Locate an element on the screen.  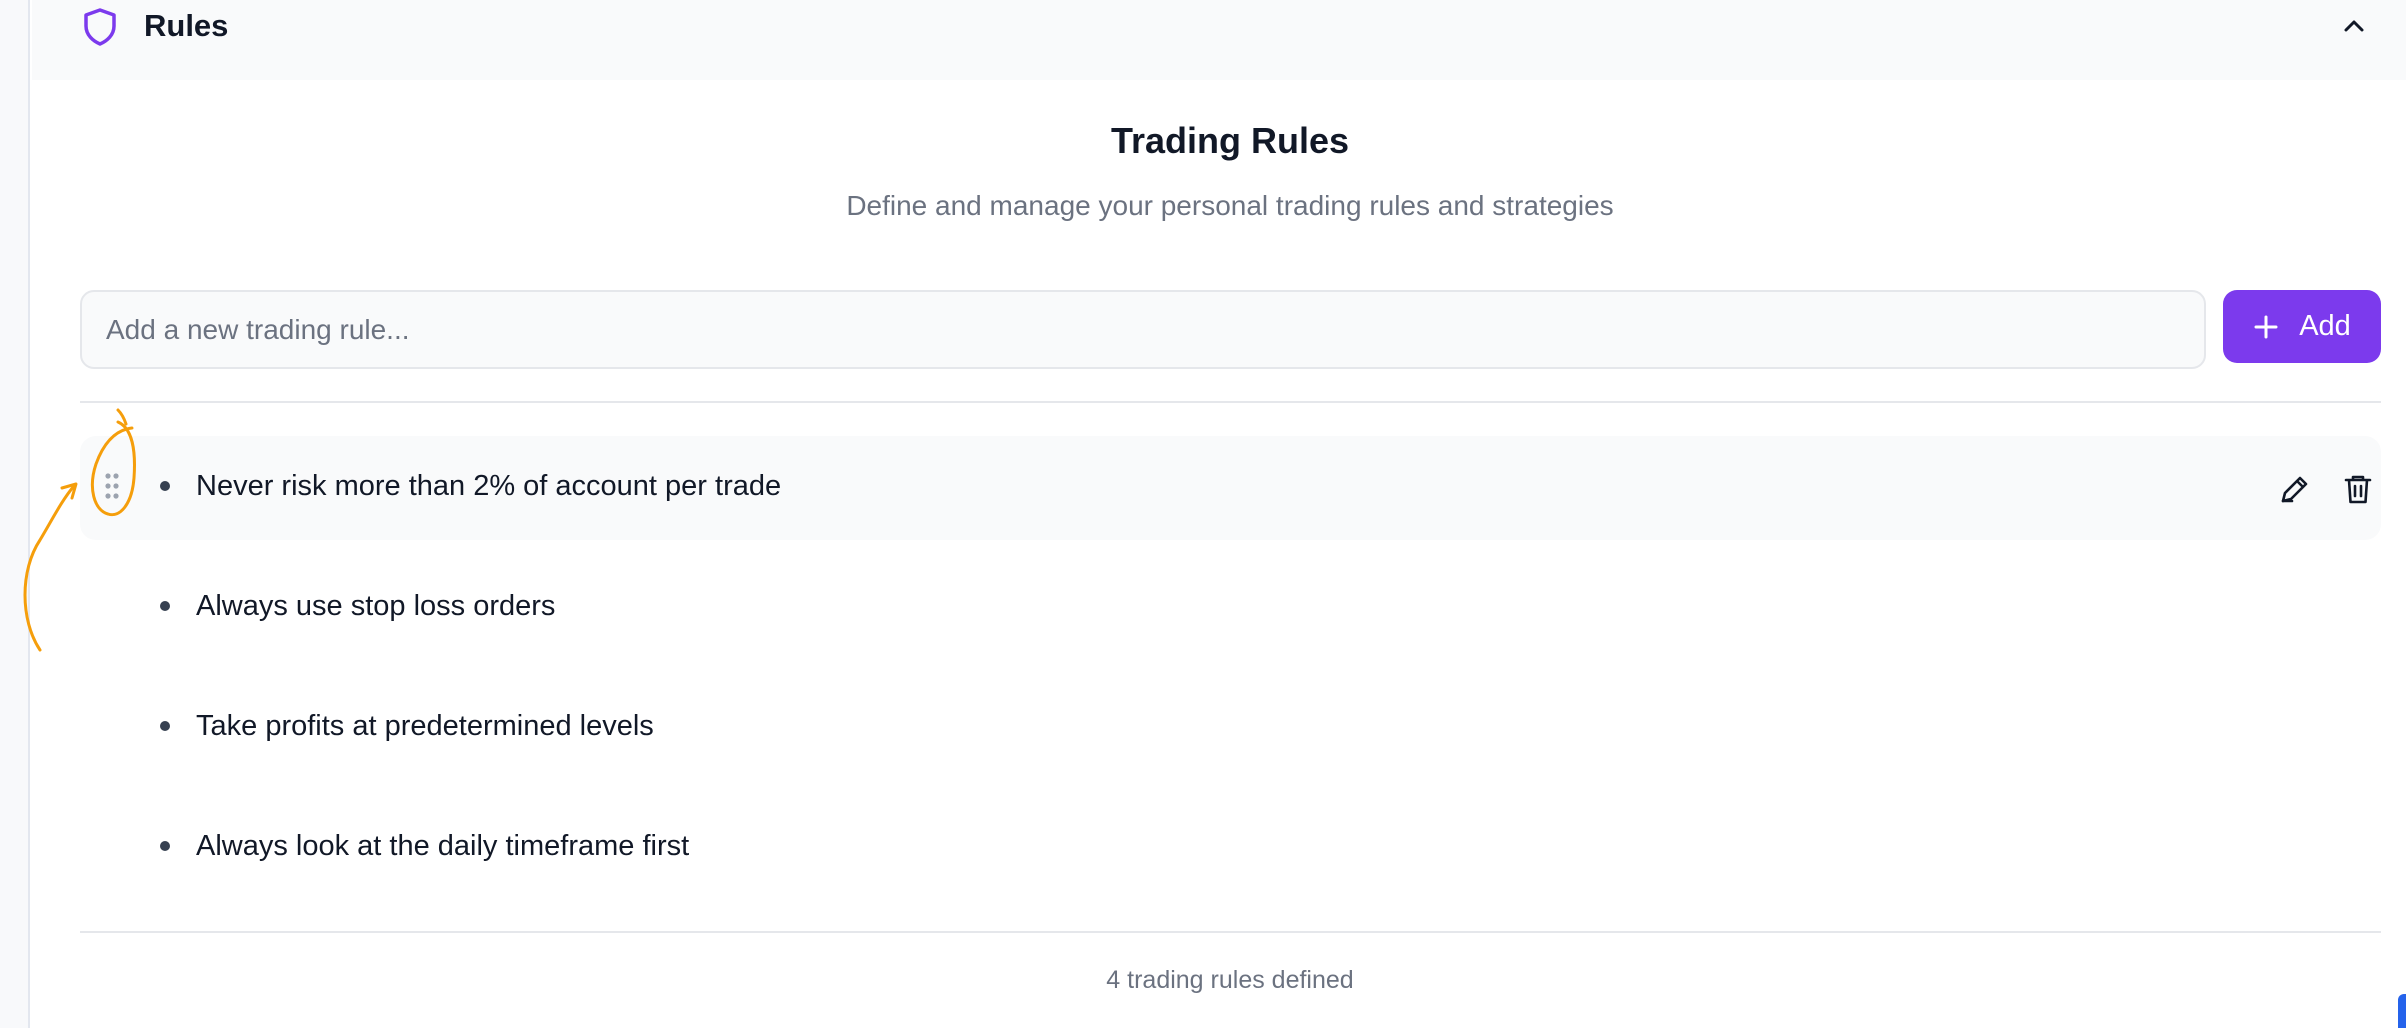
rule-text: Always look at the daily timeframe first is located at coordinates (443, 846).